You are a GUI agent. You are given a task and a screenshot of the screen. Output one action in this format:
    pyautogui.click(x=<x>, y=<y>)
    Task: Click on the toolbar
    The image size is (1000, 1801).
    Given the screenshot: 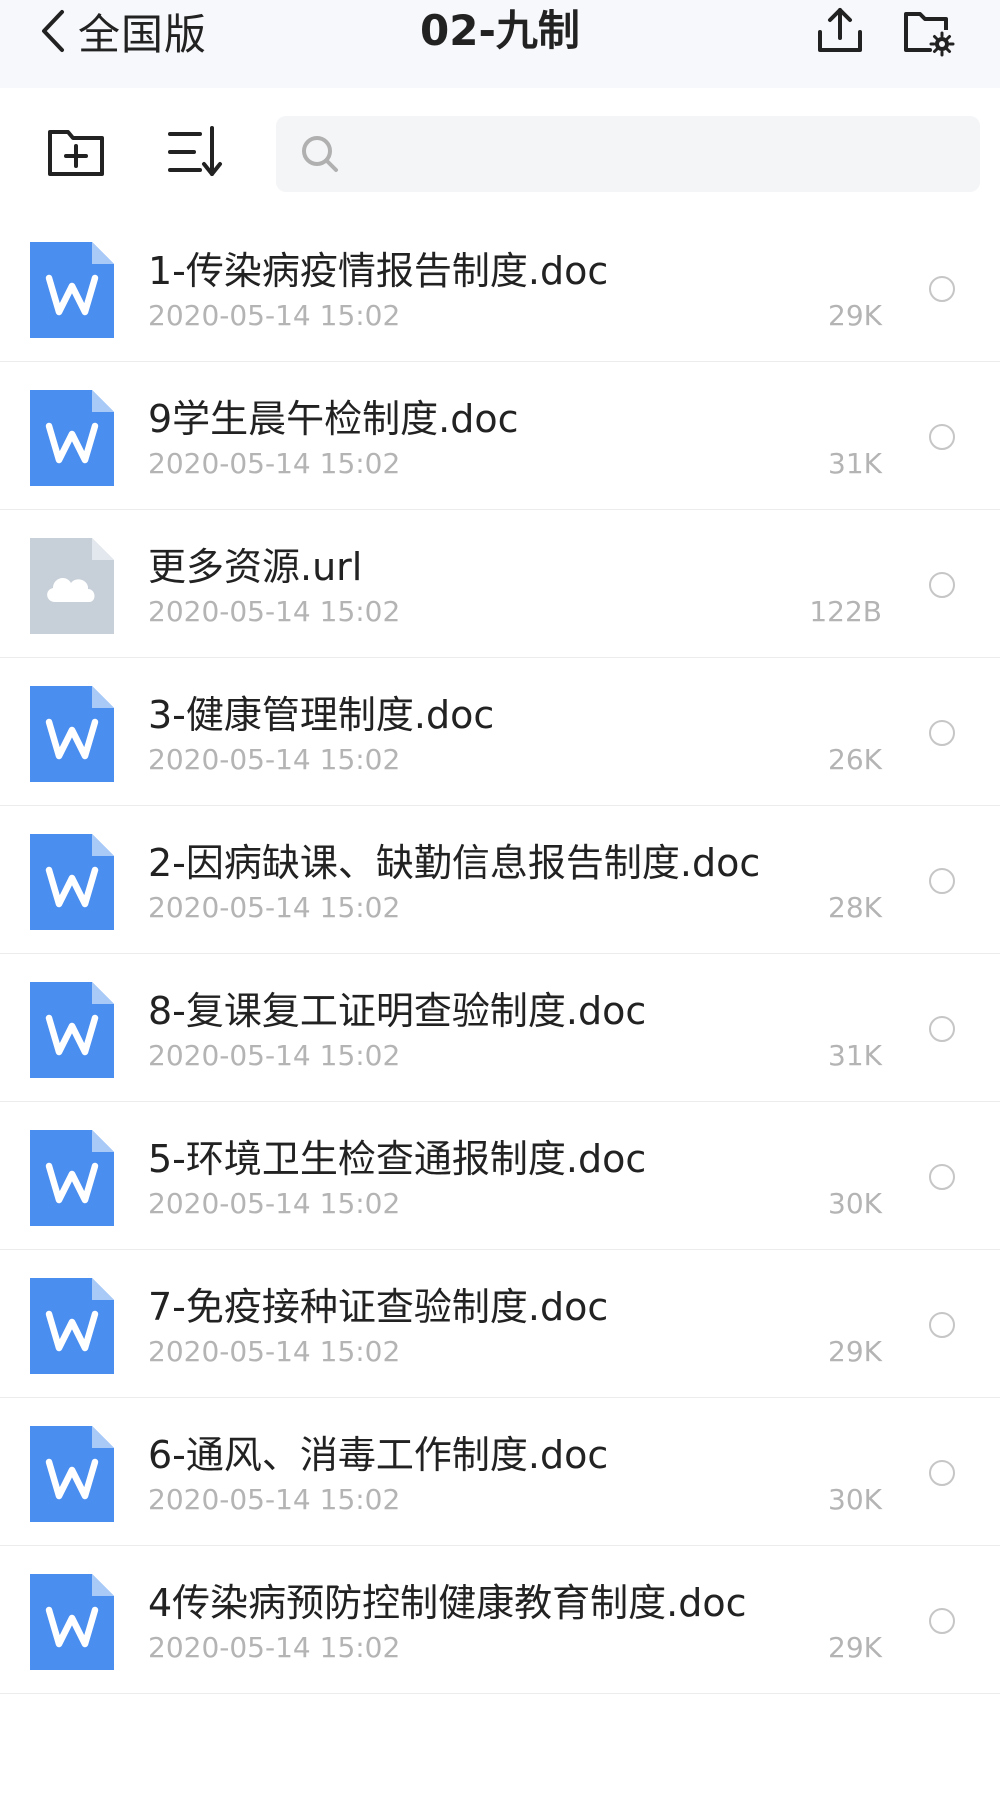 What is the action you would take?
    pyautogui.click(x=500, y=151)
    